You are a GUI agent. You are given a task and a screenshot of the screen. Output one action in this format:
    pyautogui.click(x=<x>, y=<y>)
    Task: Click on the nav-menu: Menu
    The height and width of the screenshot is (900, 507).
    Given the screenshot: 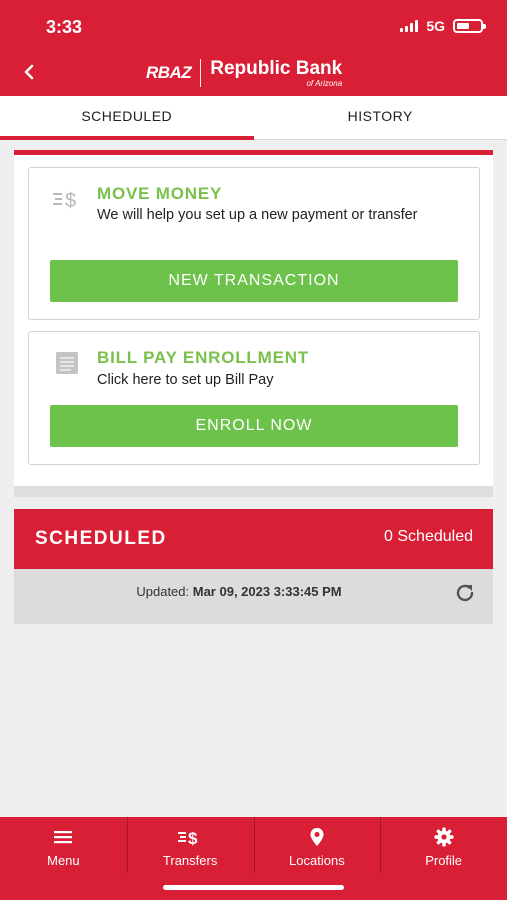 What is the action you would take?
    pyautogui.click(x=63, y=858)
    